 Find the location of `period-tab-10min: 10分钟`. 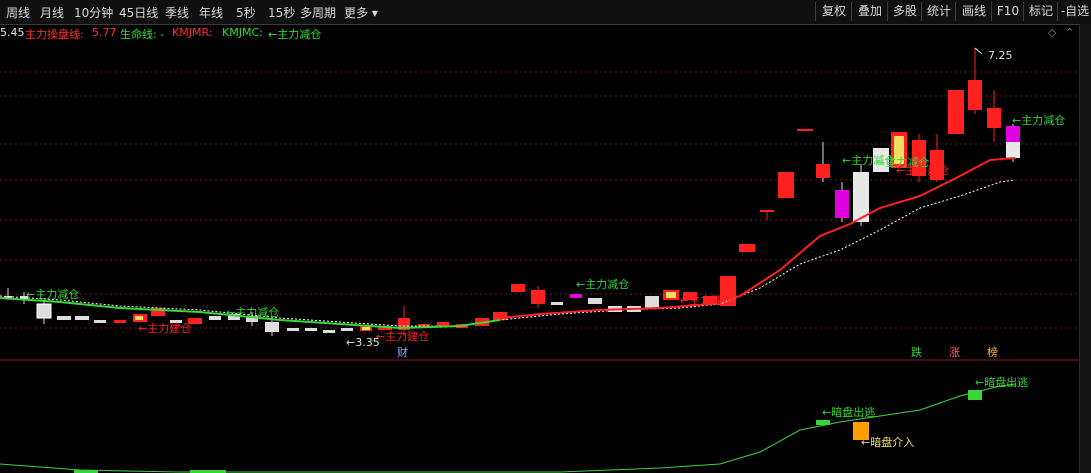

period-tab-10min: 10分钟 is located at coordinates (93, 12).